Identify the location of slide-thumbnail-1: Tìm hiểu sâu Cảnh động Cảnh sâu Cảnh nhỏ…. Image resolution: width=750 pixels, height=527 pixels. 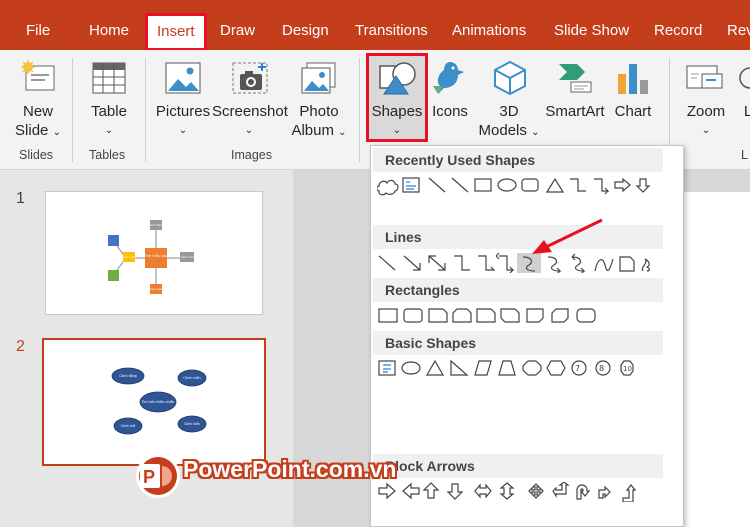
(154, 253).